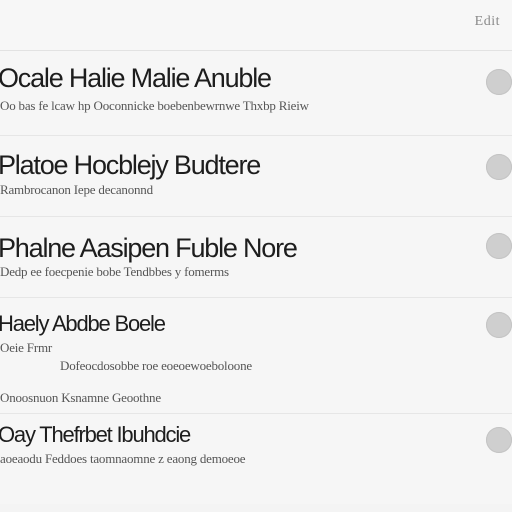 This screenshot has height=512, width=512. Describe the element at coordinates (256, 25) in the screenshot. I see `header-bar: Edit` at that location.